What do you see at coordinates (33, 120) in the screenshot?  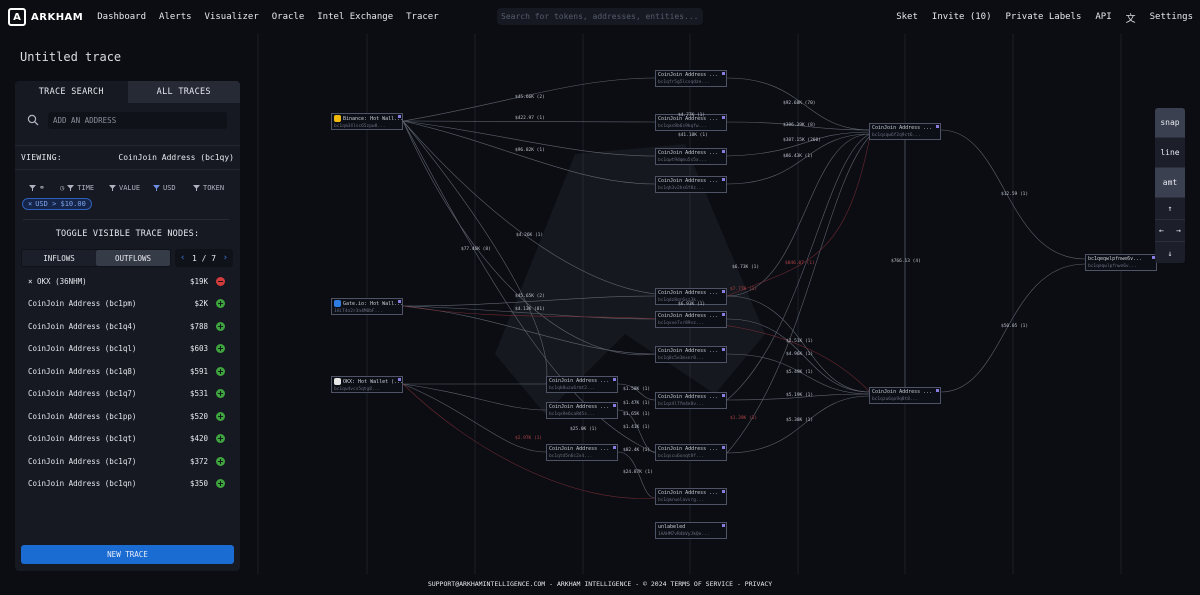 I see `search-icon` at bounding box center [33, 120].